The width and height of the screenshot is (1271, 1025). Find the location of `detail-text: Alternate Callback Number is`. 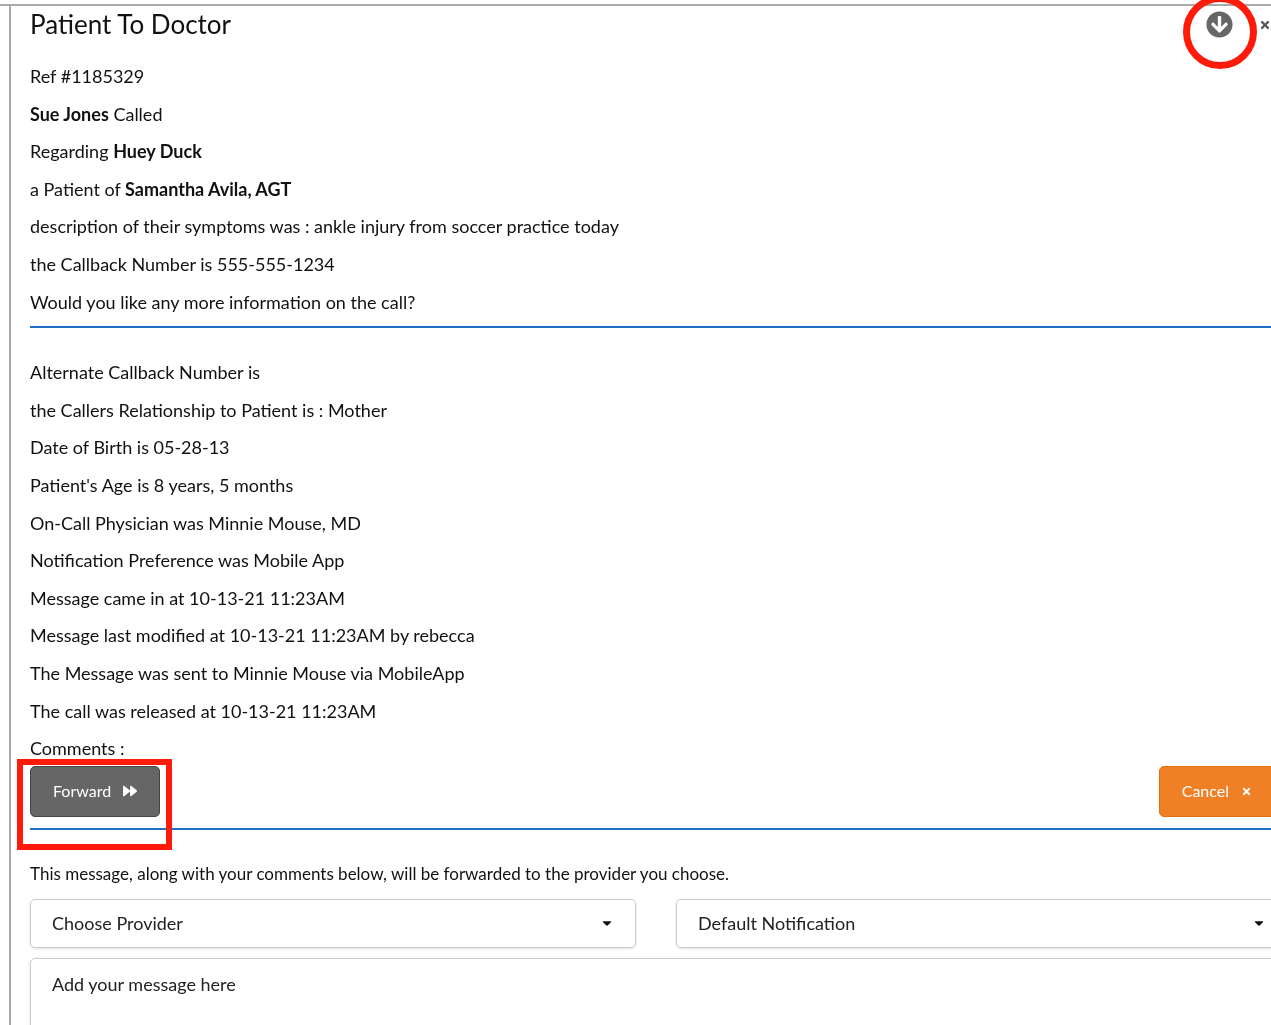

detail-text: Alternate Callback Number is is located at coordinates (145, 373).